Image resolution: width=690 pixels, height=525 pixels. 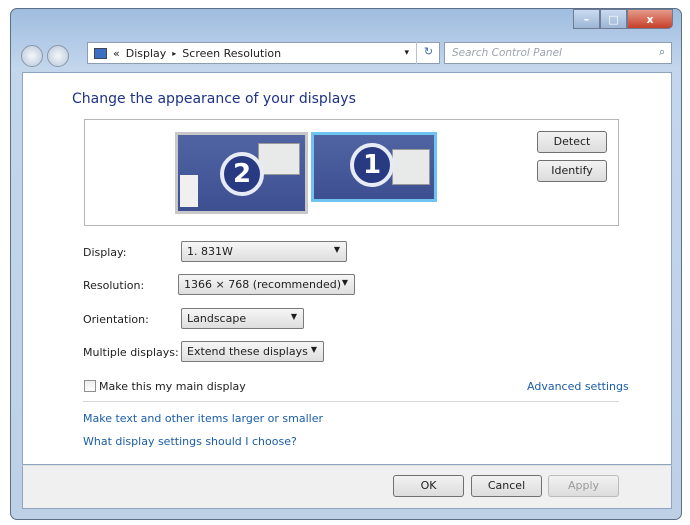 What do you see at coordinates (662, 52) in the screenshot?
I see `search-icon: ⌕` at bounding box center [662, 52].